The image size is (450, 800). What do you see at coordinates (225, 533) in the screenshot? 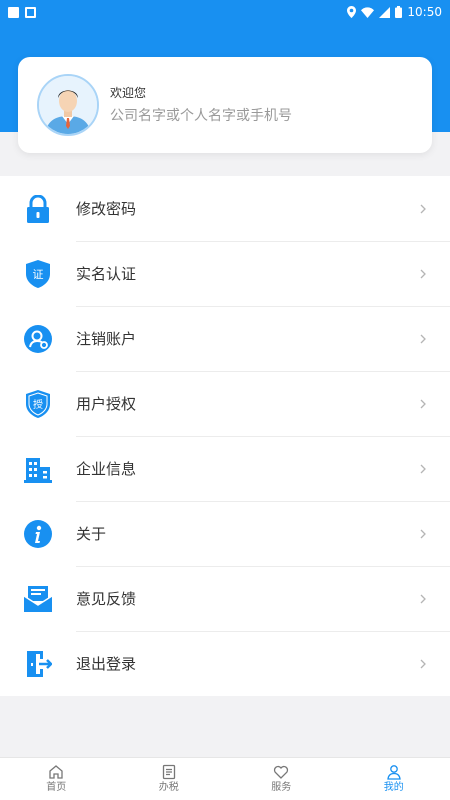
I see `menu-item-about: 关于` at bounding box center [225, 533].